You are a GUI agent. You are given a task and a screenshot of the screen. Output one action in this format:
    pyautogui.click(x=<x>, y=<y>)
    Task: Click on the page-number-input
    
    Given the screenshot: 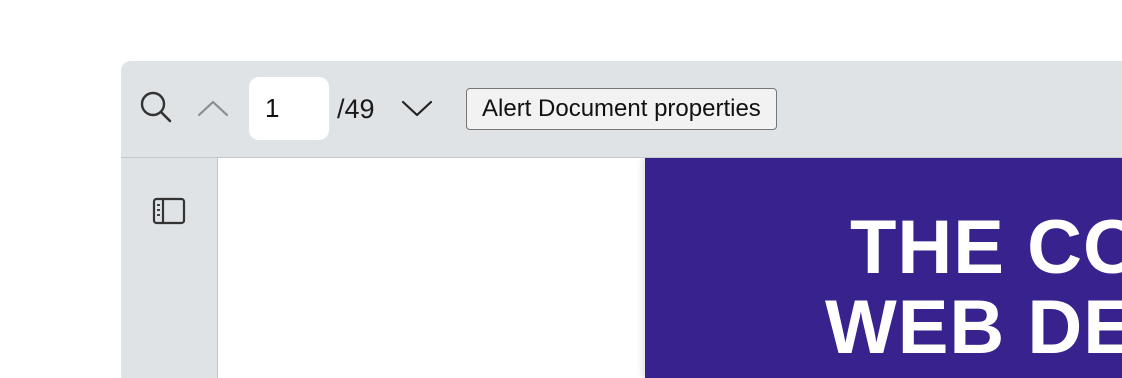 What is the action you would take?
    pyautogui.click(x=289, y=108)
    